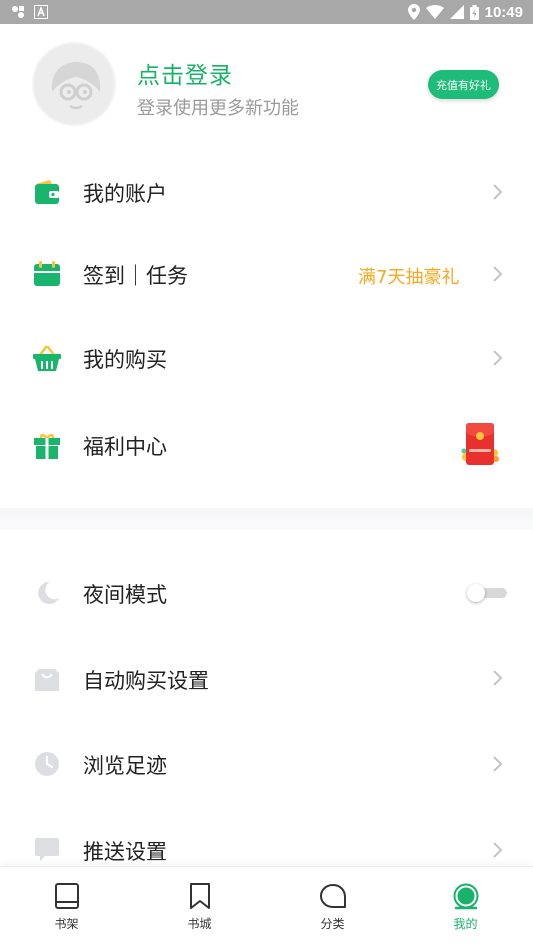 This screenshot has width=533, height=947. Describe the element at coordinates (266, 763) in the screenshot. I see `menu-item-history: 浏览足迹` at that location.